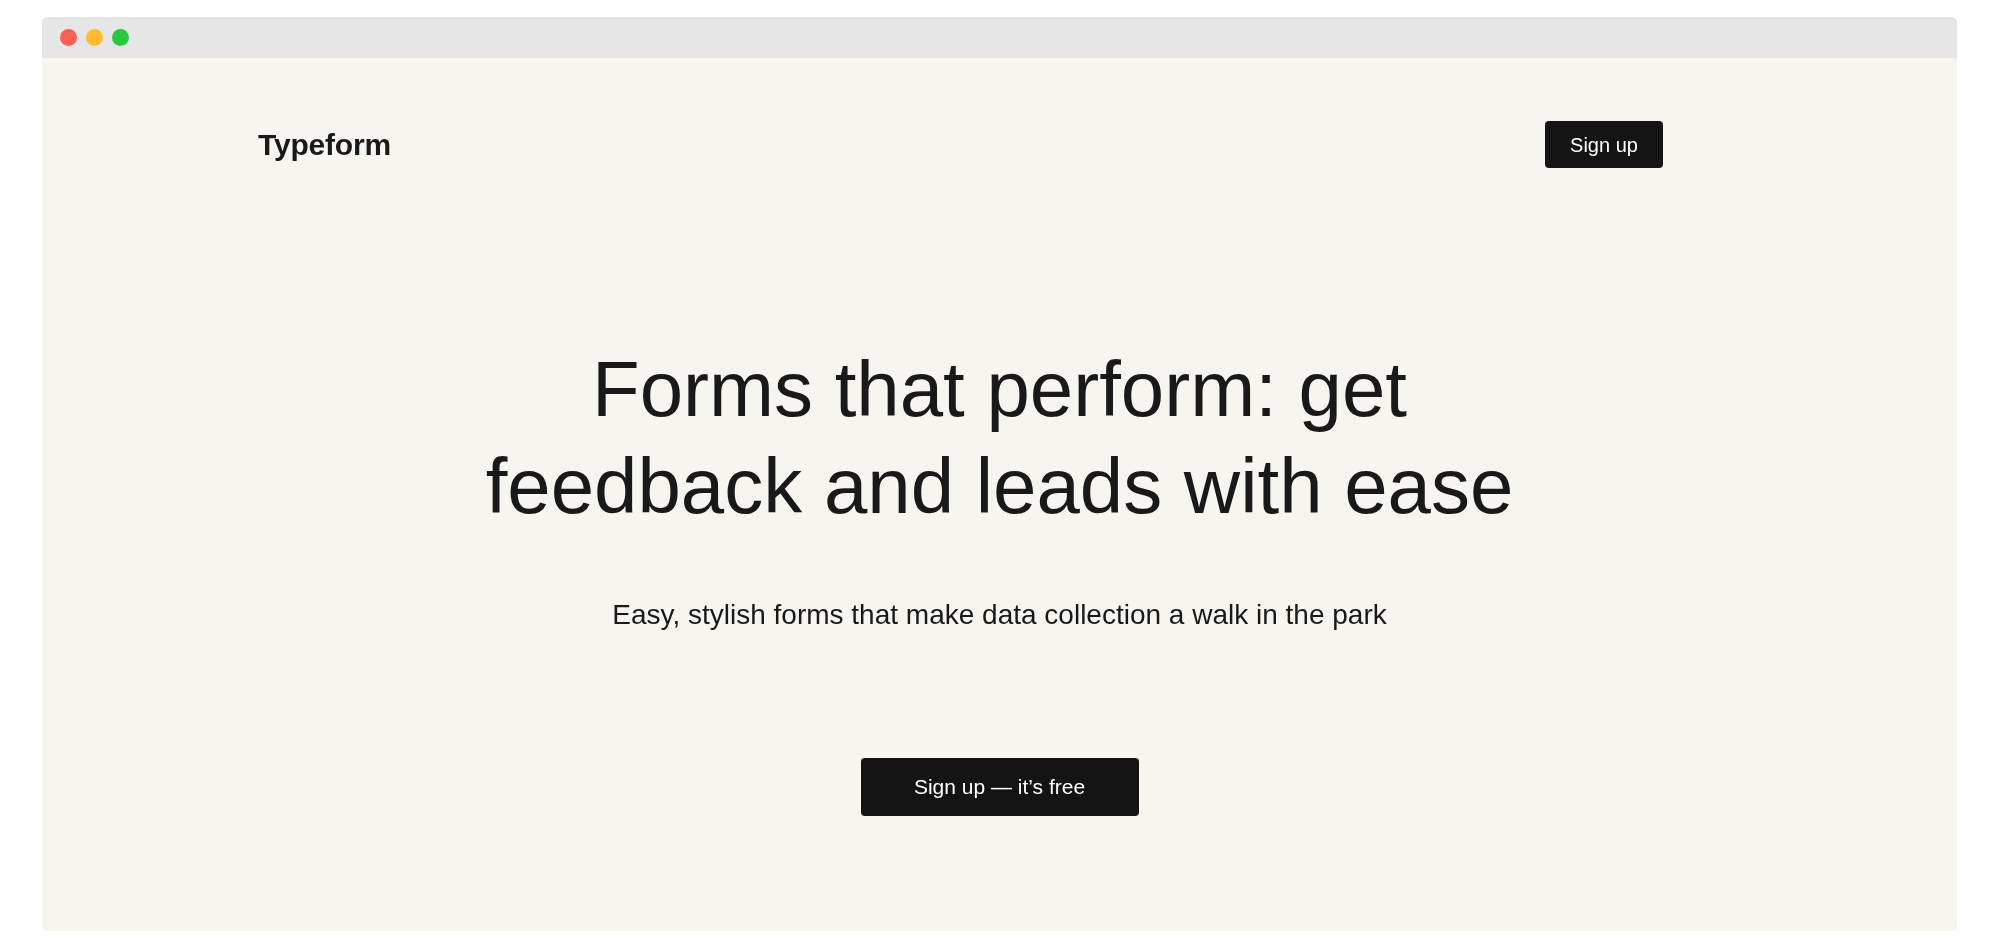  Describe the element at coordinates (324, 144) in the screenshot. I see `logo-text: Typeform` at that location.